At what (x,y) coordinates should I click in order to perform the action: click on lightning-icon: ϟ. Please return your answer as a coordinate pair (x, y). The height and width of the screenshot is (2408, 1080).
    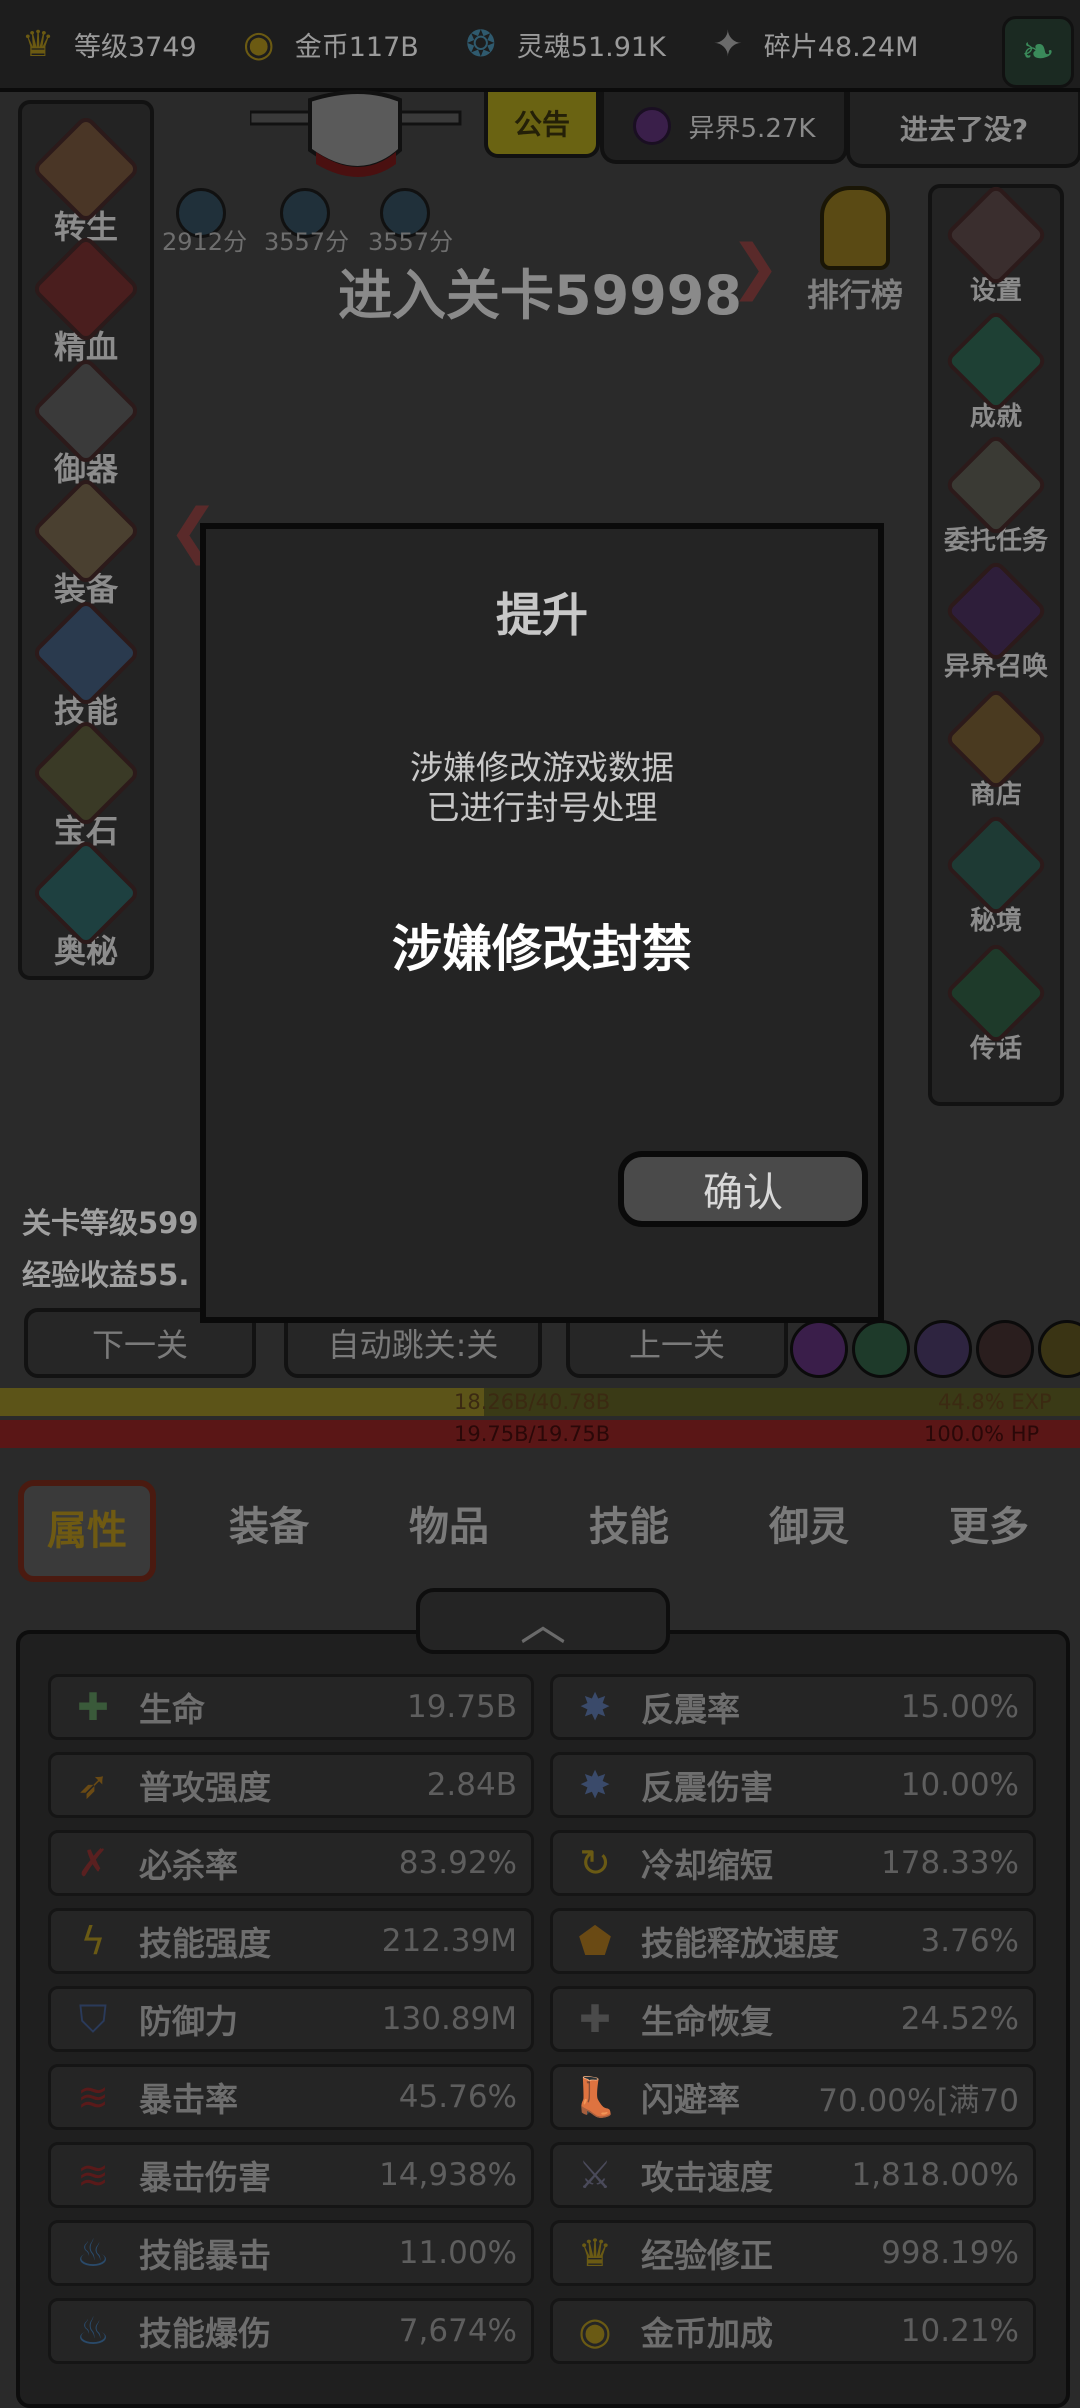
    Looking at the image, I should click on (93, 1941).